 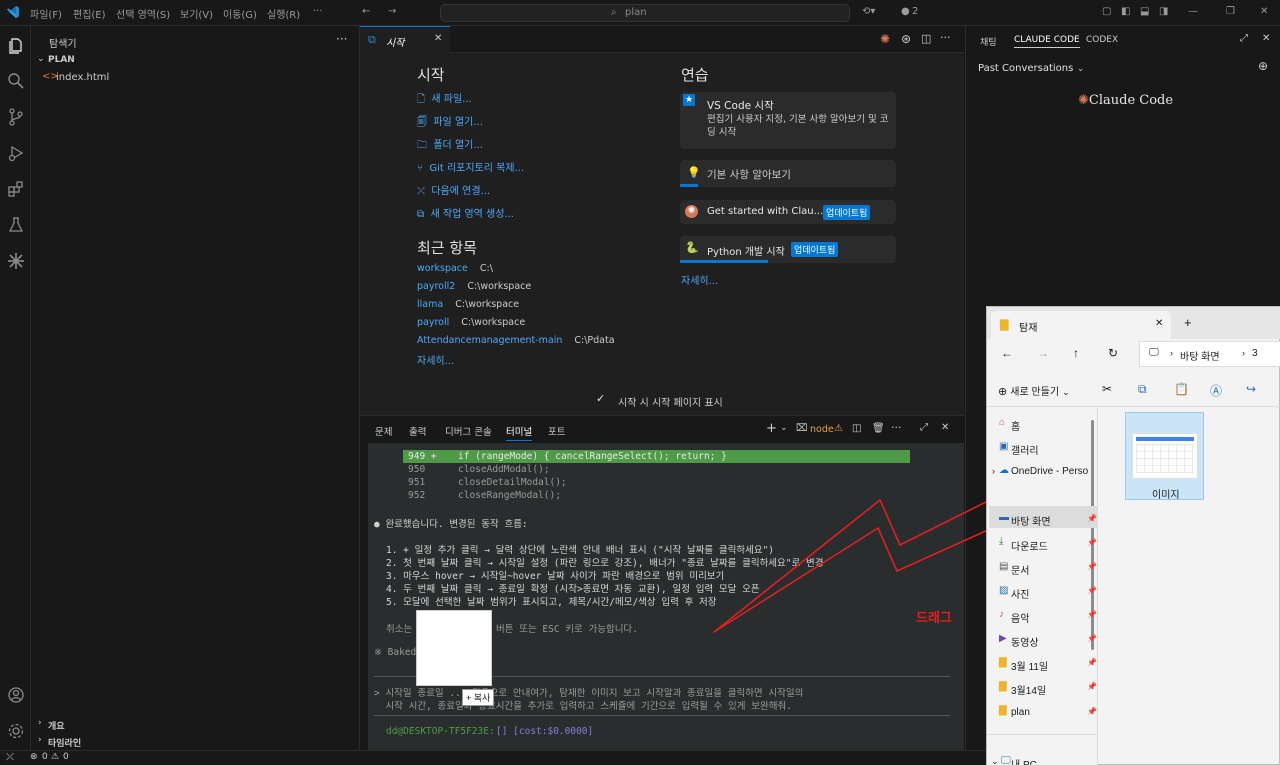 What do you see at coordinates (1003, 392) in the screenshot?
I see `plus-circle-icon: ⊕` at bounding box center [1003, 392].